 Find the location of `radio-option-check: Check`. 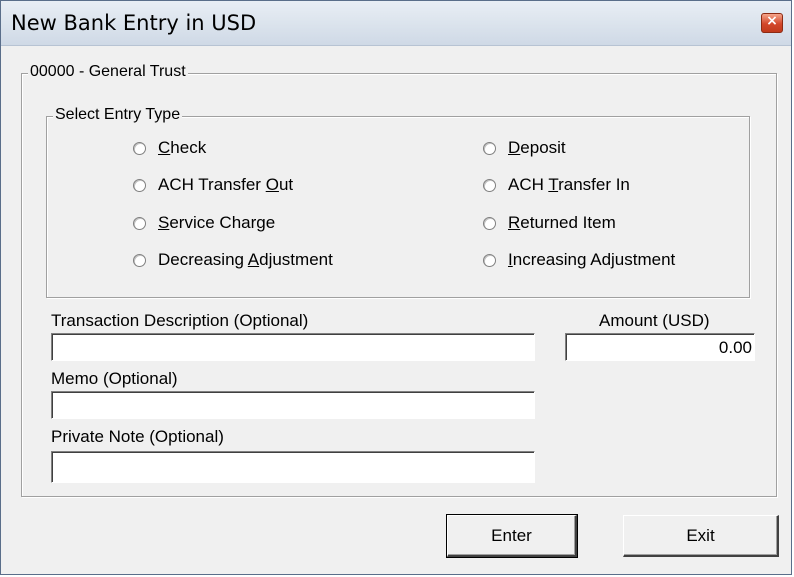

radio-option-check: Check is located at coordinates (169, 148).